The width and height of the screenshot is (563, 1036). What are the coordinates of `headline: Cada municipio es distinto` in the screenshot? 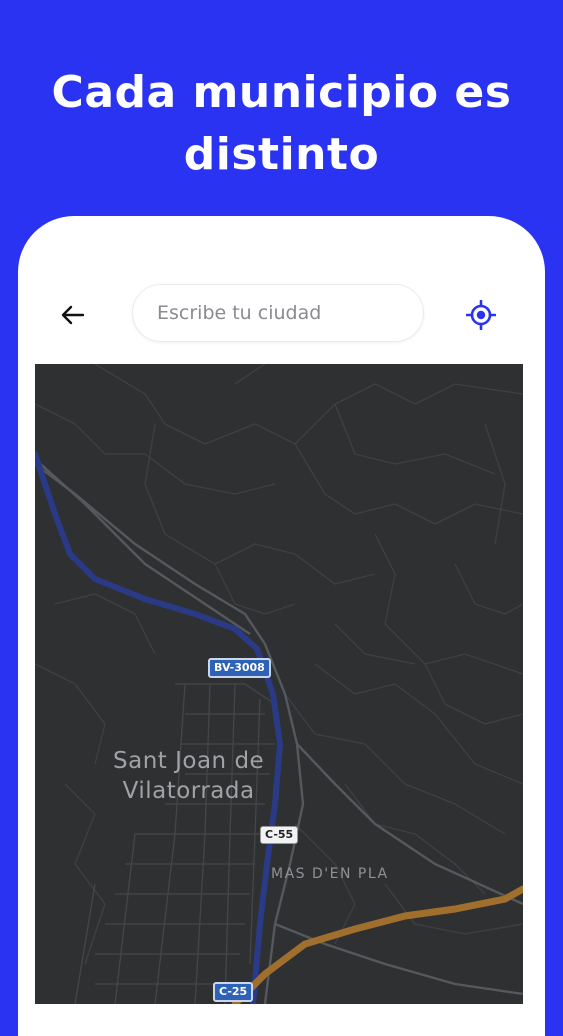 It's located at (281, 124).